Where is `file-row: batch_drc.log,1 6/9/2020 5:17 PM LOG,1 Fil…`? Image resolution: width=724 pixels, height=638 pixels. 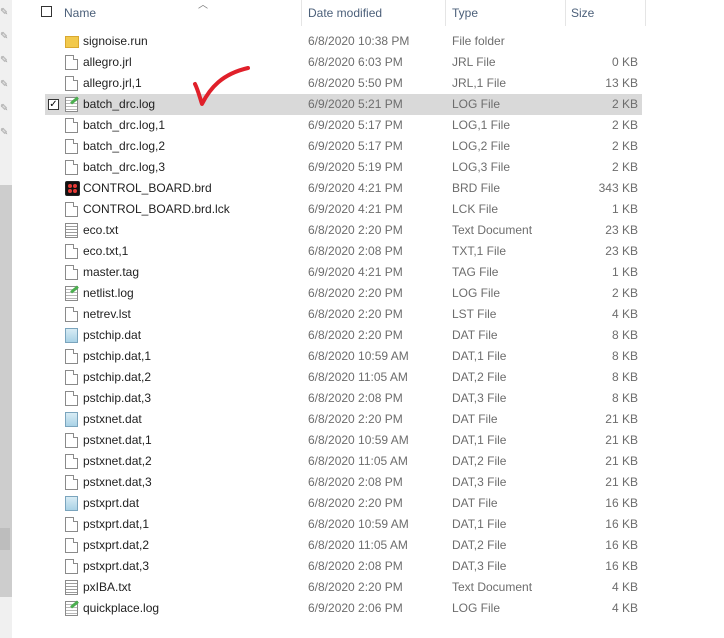 file-row: batch_drc.log,1 6/9/2020 5:17 PM LOG,1 Fil… is located at coordinates (343, 125).